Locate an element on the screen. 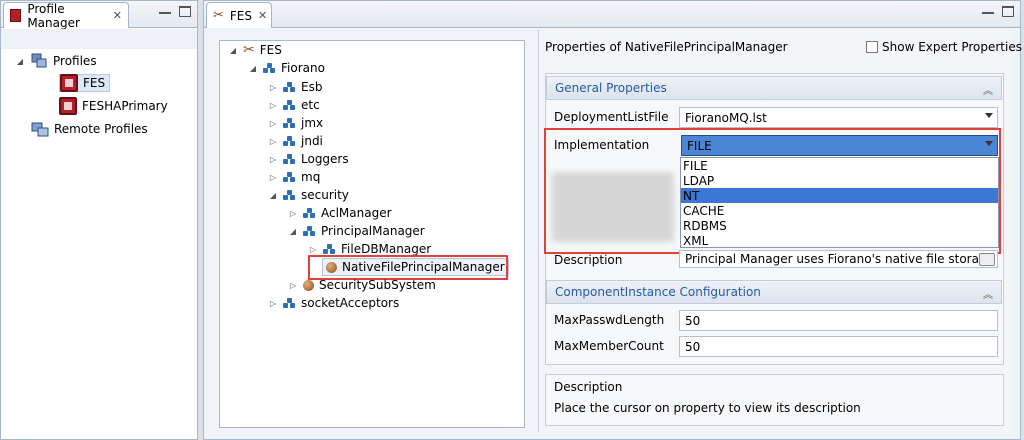  max-passwd-input: 50 is located at coordinates (838, 320).